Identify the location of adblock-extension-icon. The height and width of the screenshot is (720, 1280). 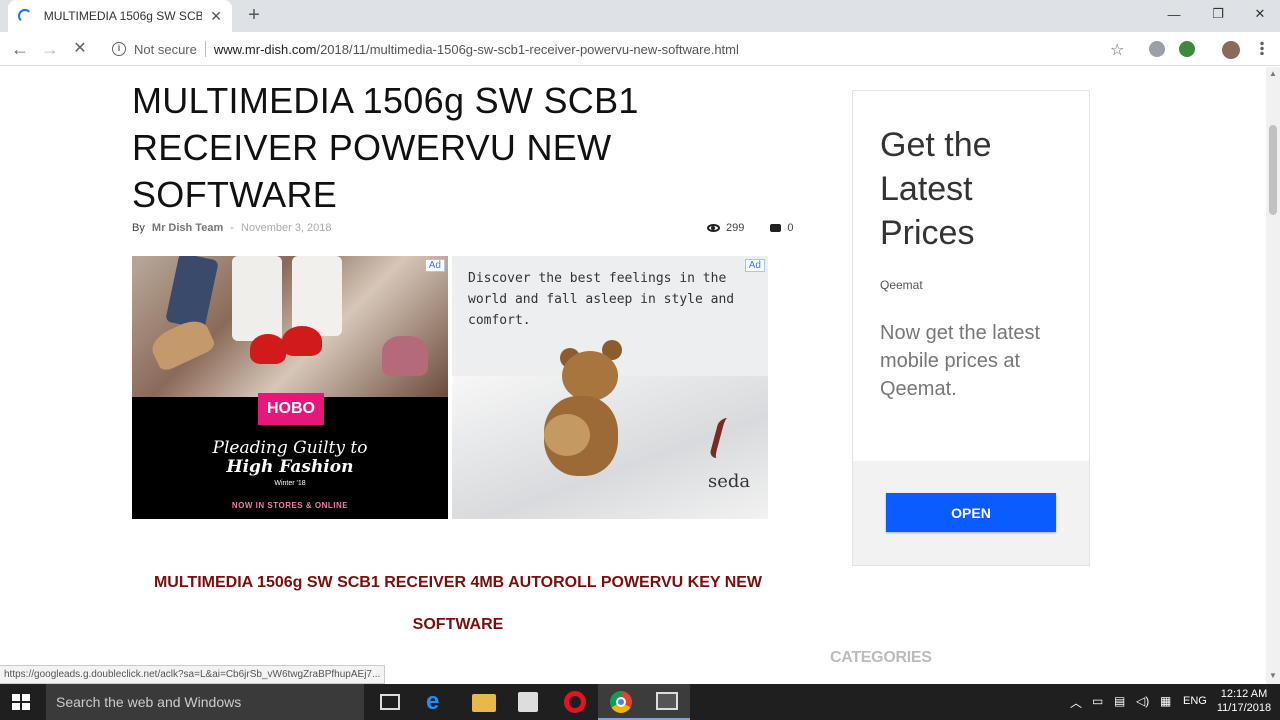
(1157, 49).